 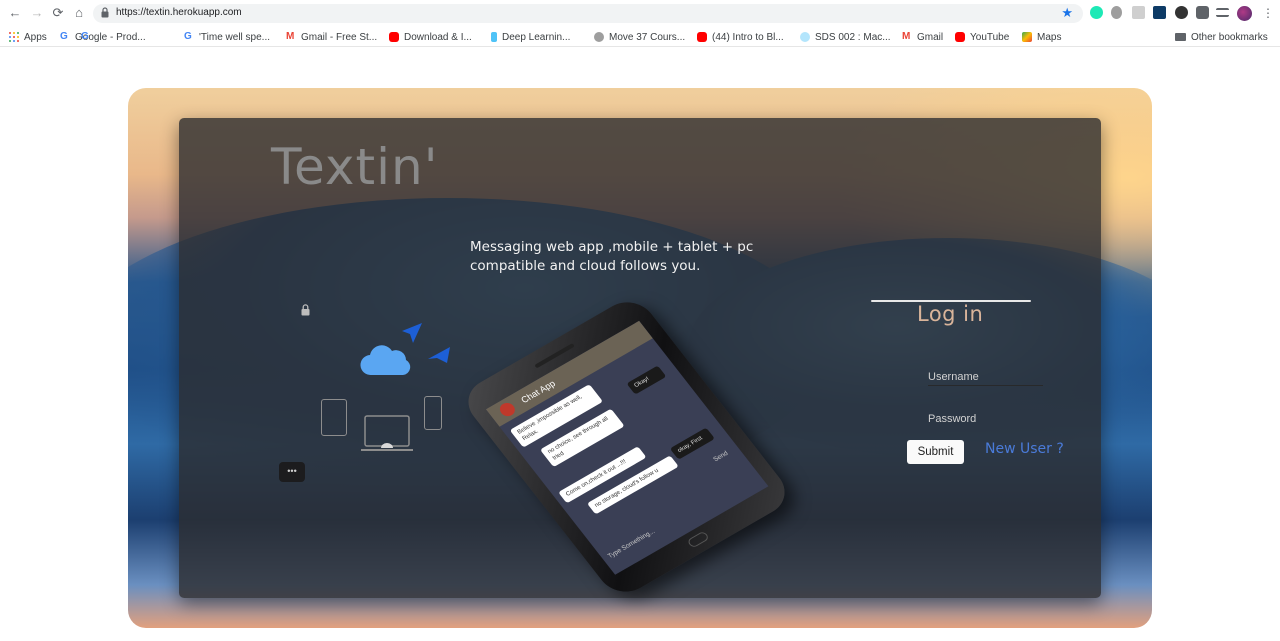 What do you see at coordinates (951, 301) in the screenshot?
I see `login-title-underline` at bounding box center [951, 301].